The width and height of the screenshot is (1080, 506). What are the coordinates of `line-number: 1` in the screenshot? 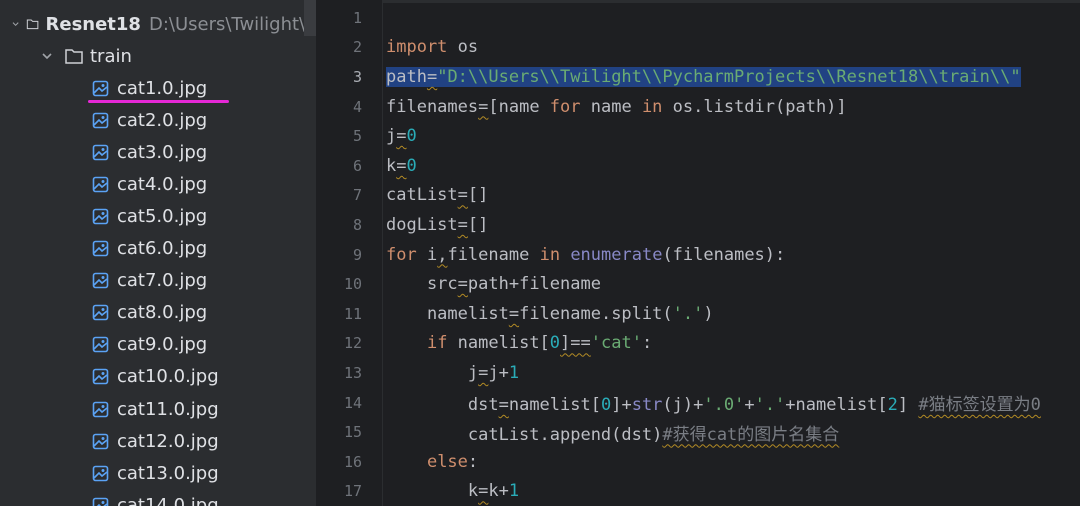 It's located at (357, 17).